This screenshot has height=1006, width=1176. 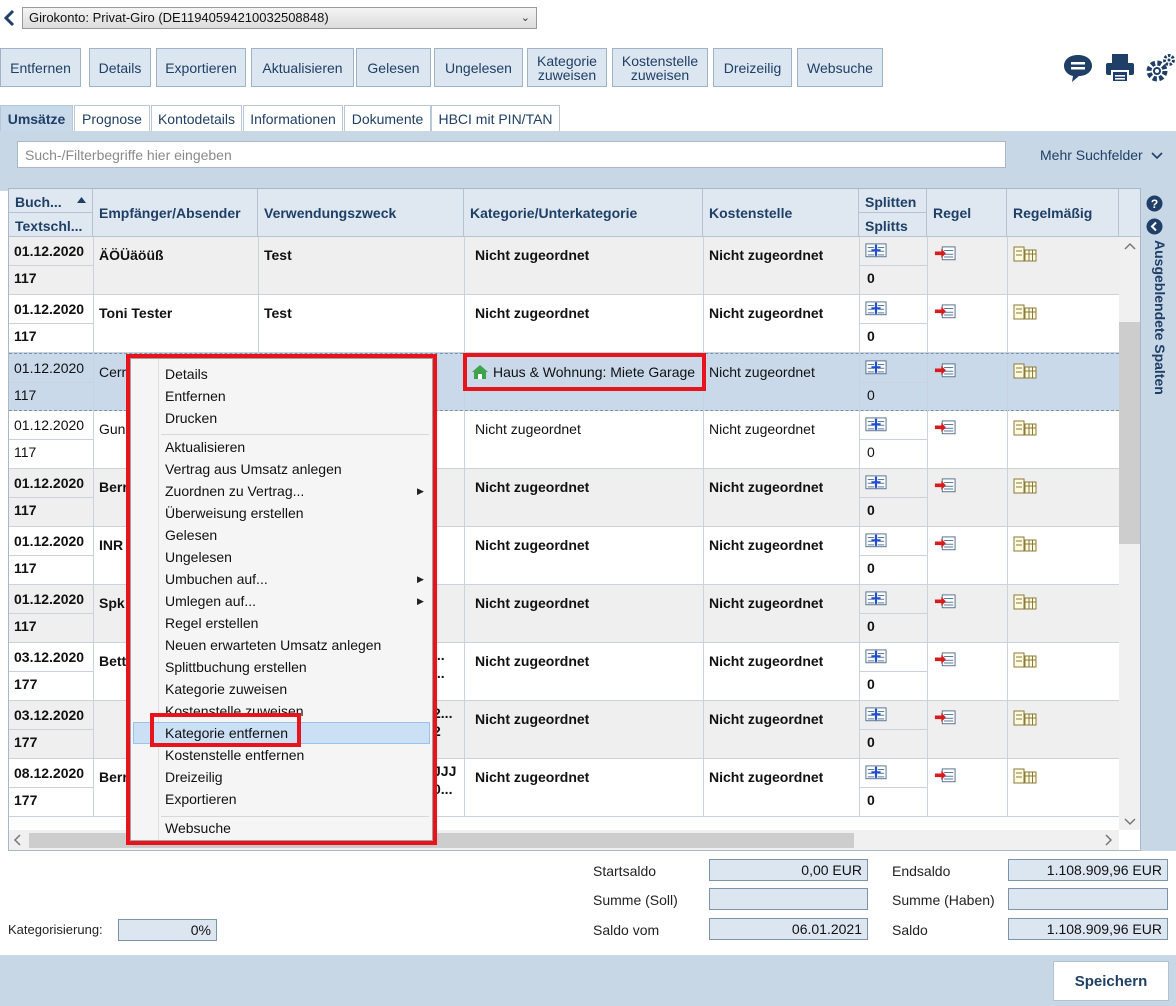 What do you see at coordinates (1078, 68) in the screenshot?
I see `chat-icon` at bounding box center [1078, 68].